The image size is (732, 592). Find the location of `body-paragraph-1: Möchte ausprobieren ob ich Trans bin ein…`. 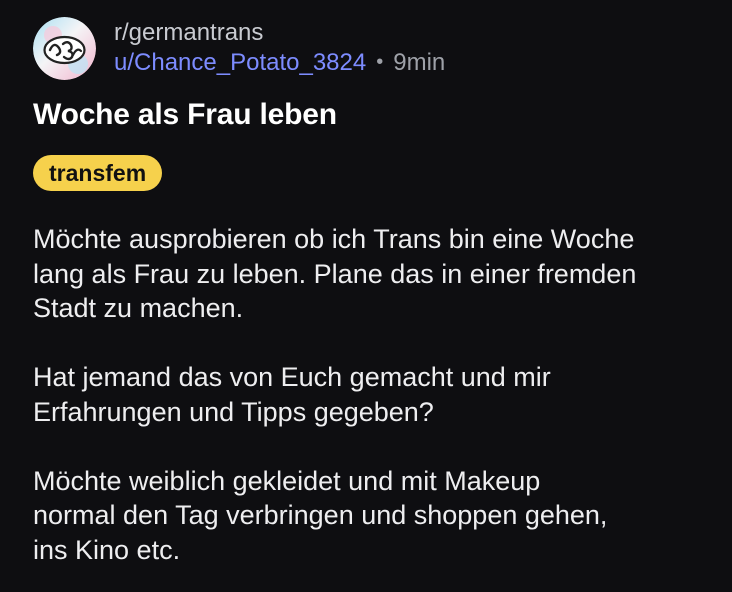

body-paragraph-1: Möchte ausprobieren ob ich Trans bin ein… is located at coordinates (335, 273).